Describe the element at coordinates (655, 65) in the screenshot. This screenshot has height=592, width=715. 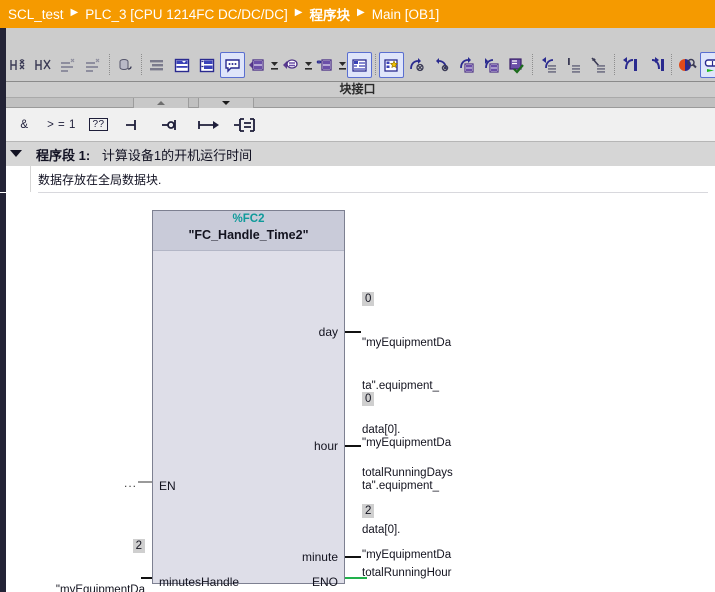
I see `jump-to-end-icon` at that location.